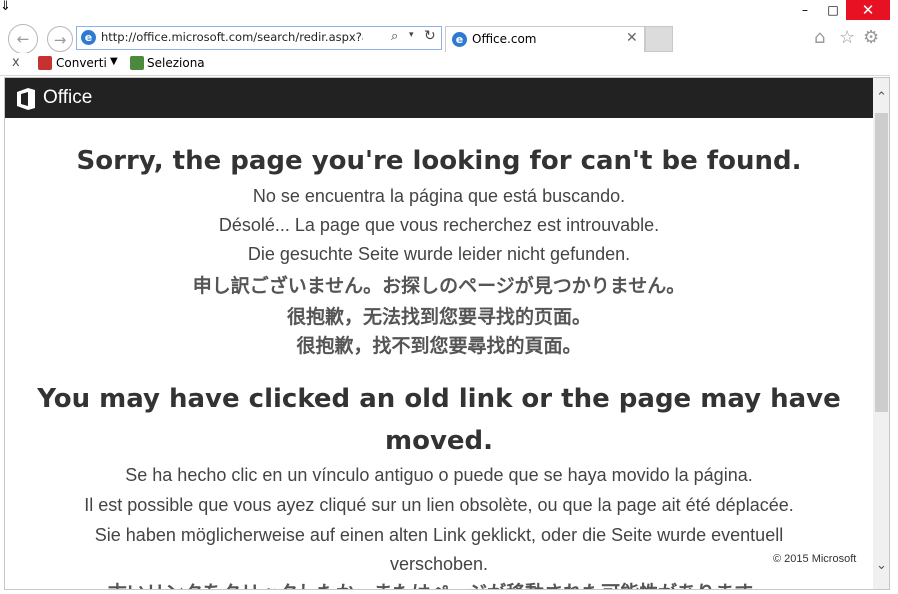 This screenshot has height=594, width=898. I want to click on favorites-star-icon: ☆, so click(847, 37).